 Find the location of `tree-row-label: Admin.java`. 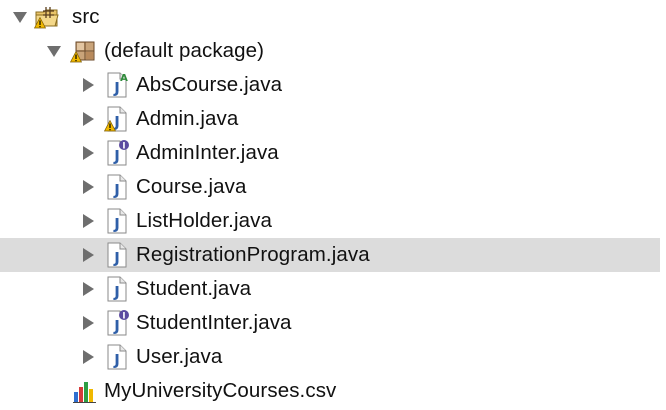

tree-row-label: Admin.java is located at coordinates (187, 118).